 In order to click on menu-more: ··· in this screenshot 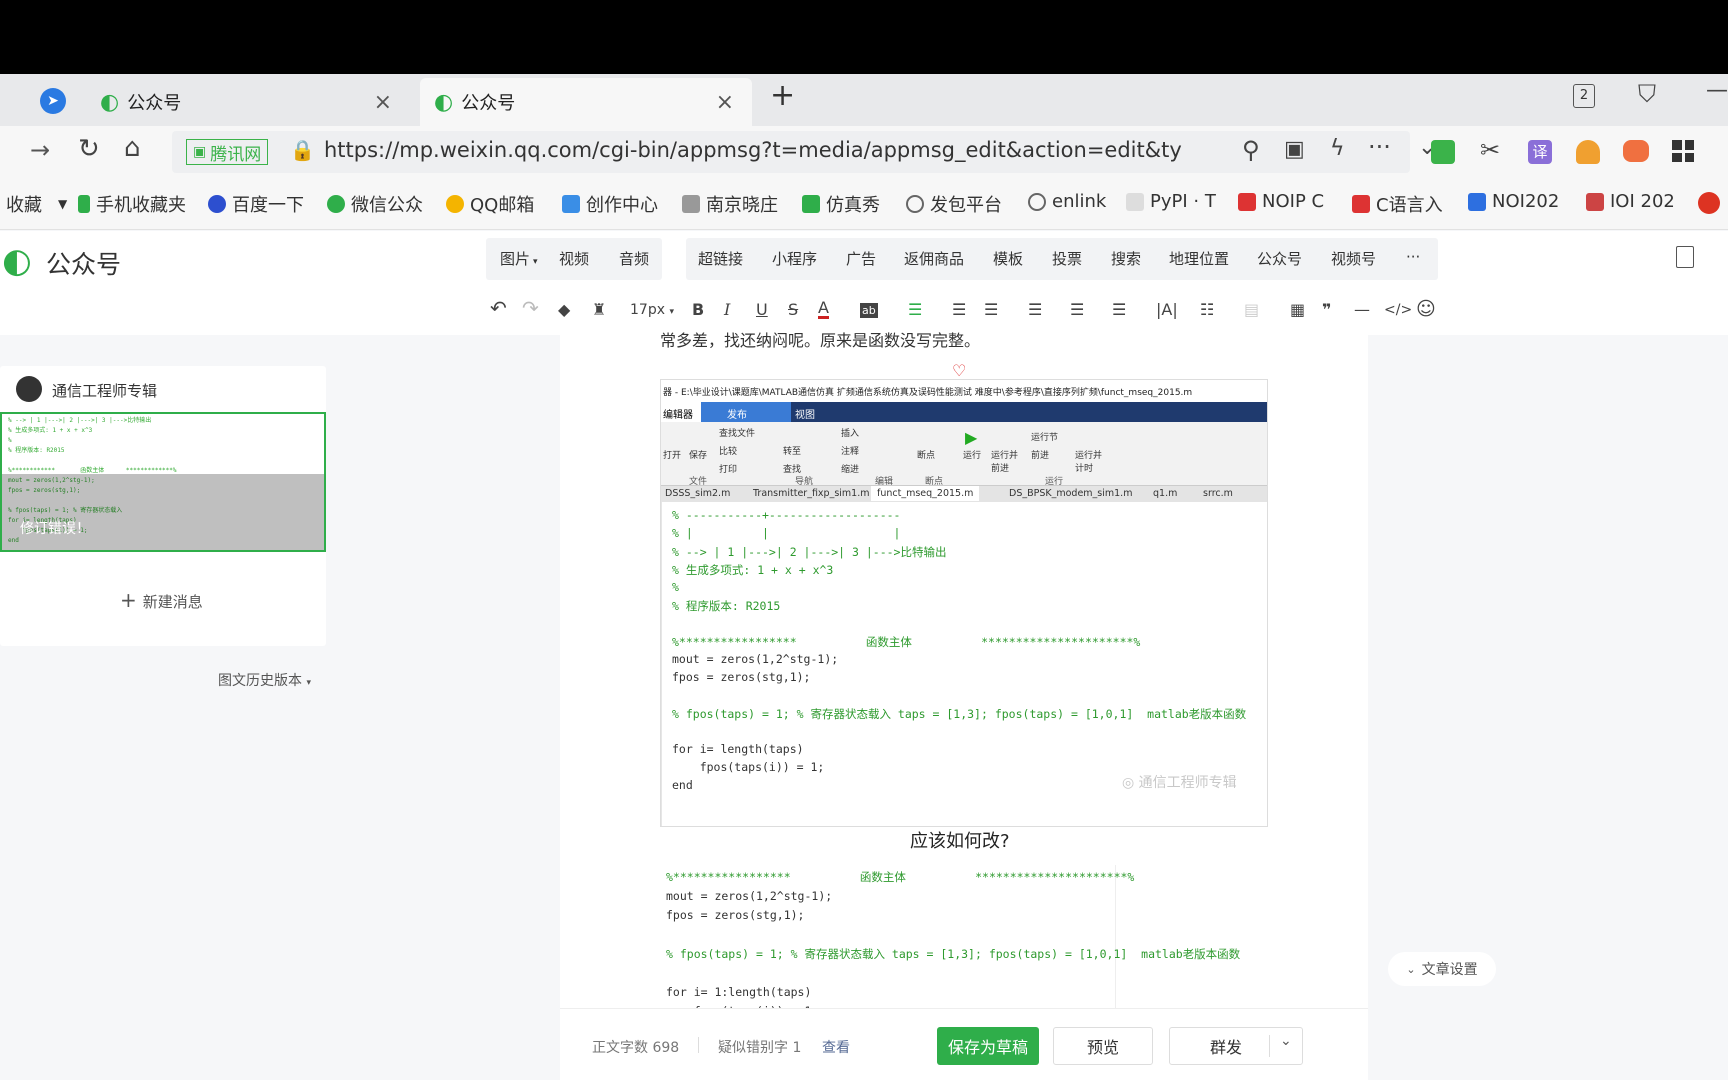, I will do `click(1413, 257)`.